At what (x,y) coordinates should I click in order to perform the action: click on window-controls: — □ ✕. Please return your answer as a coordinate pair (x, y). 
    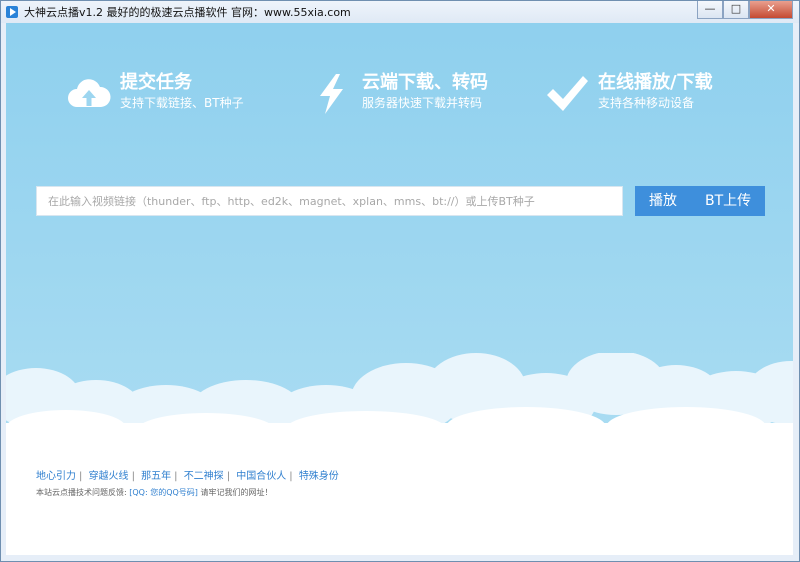
    Looking at the image, I should click on (745, 10).